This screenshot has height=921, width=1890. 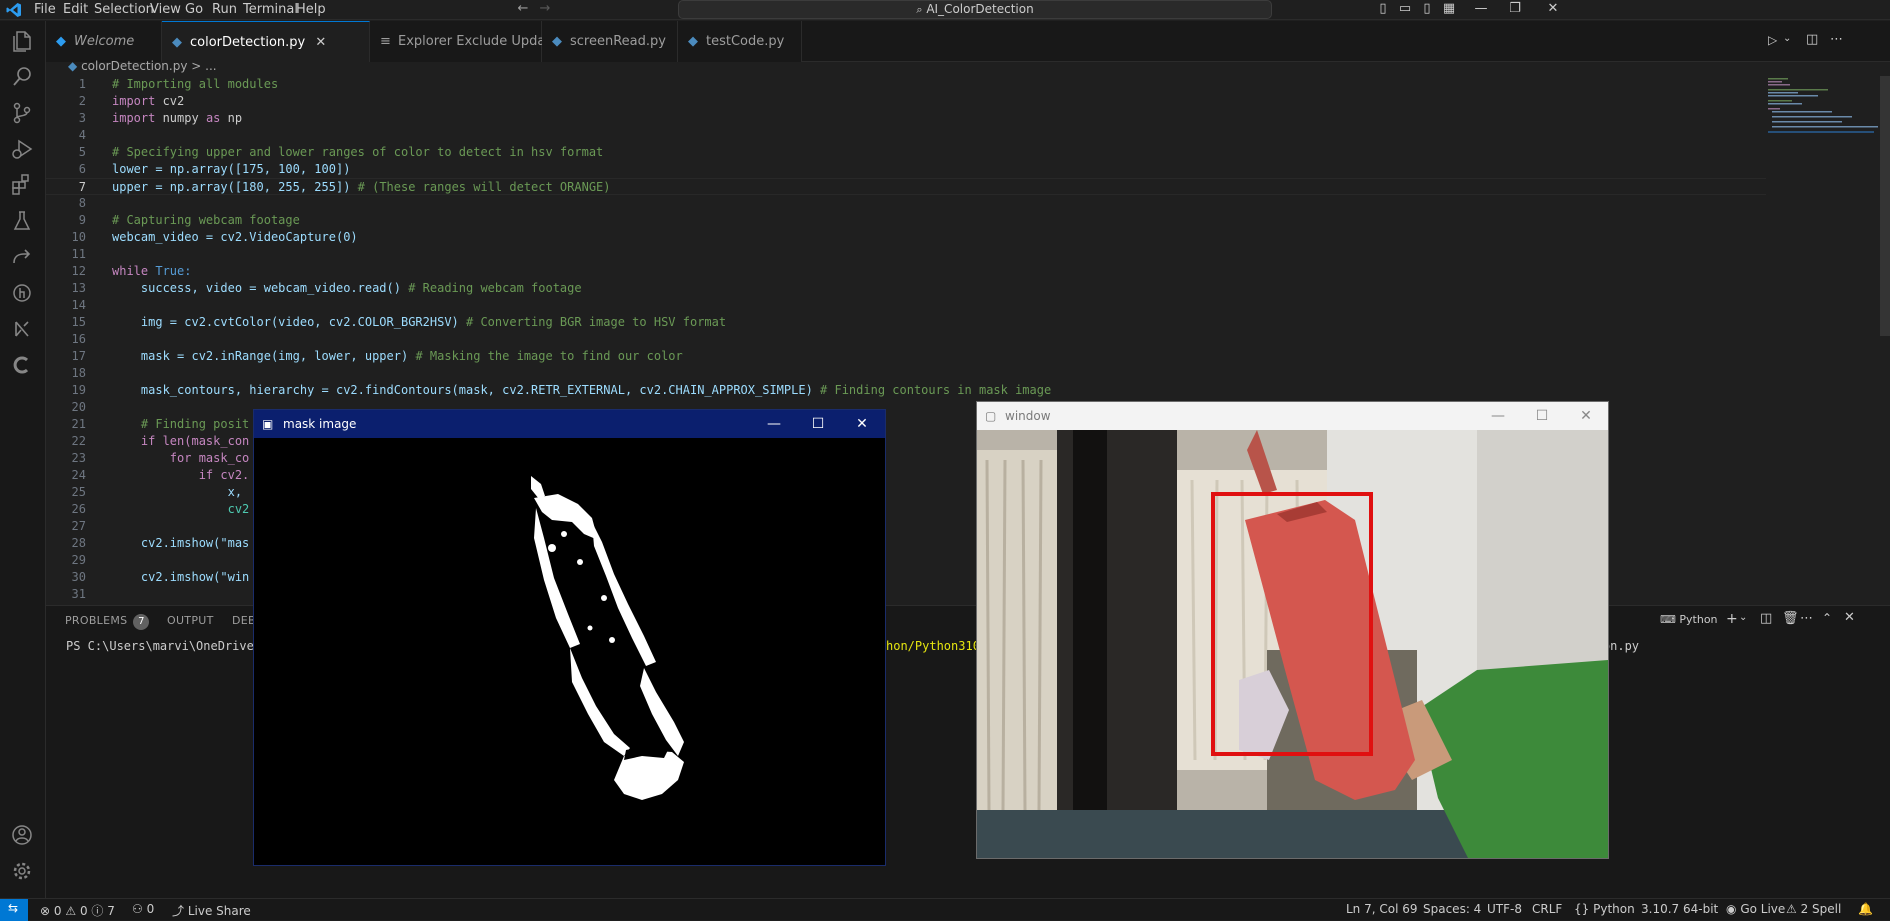 What do you see at coordinates (906, 169) in the screenshot?
I see `code-line: 6 lower = np.array([175, 100, 100])` at bounding box center [906, 169].